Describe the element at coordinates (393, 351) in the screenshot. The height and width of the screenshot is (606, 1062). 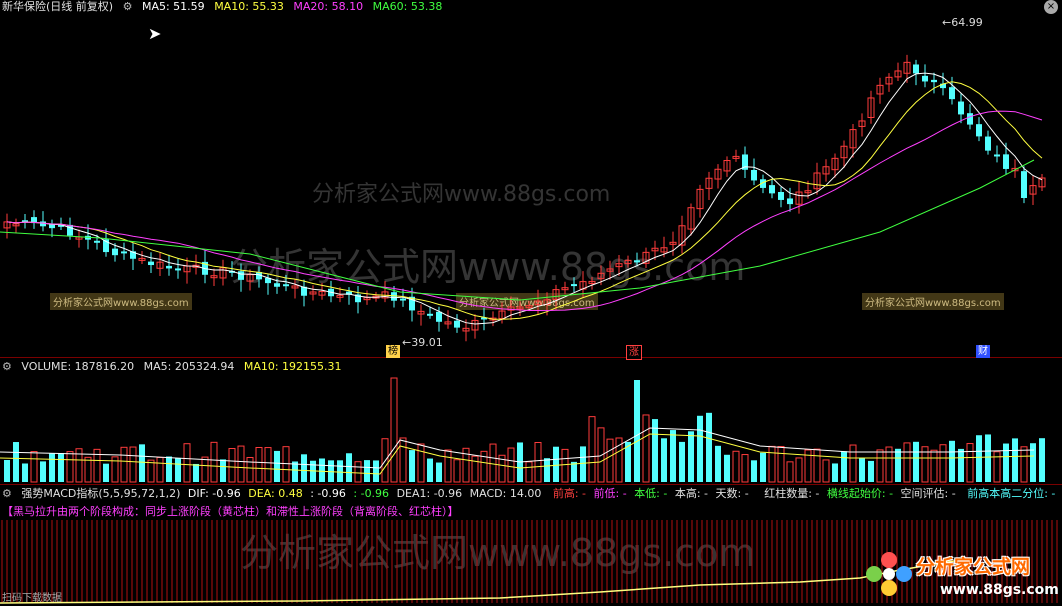
I see `event-tag-bang: 榜` at that location.